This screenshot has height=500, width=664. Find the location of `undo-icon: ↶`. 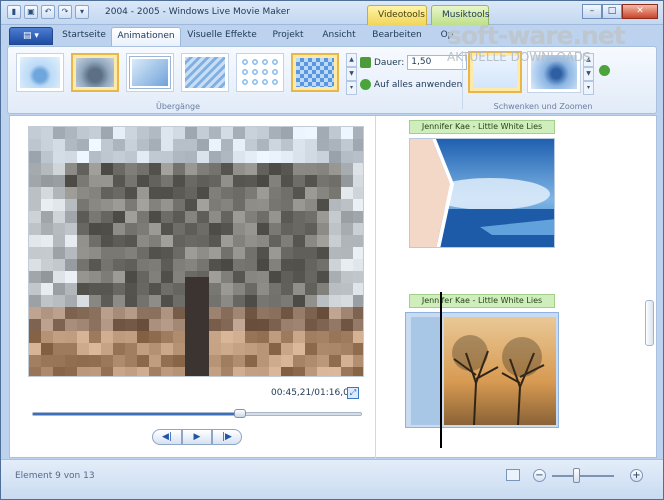

undo-icon: ↶ is located at coordinates (48, 12).